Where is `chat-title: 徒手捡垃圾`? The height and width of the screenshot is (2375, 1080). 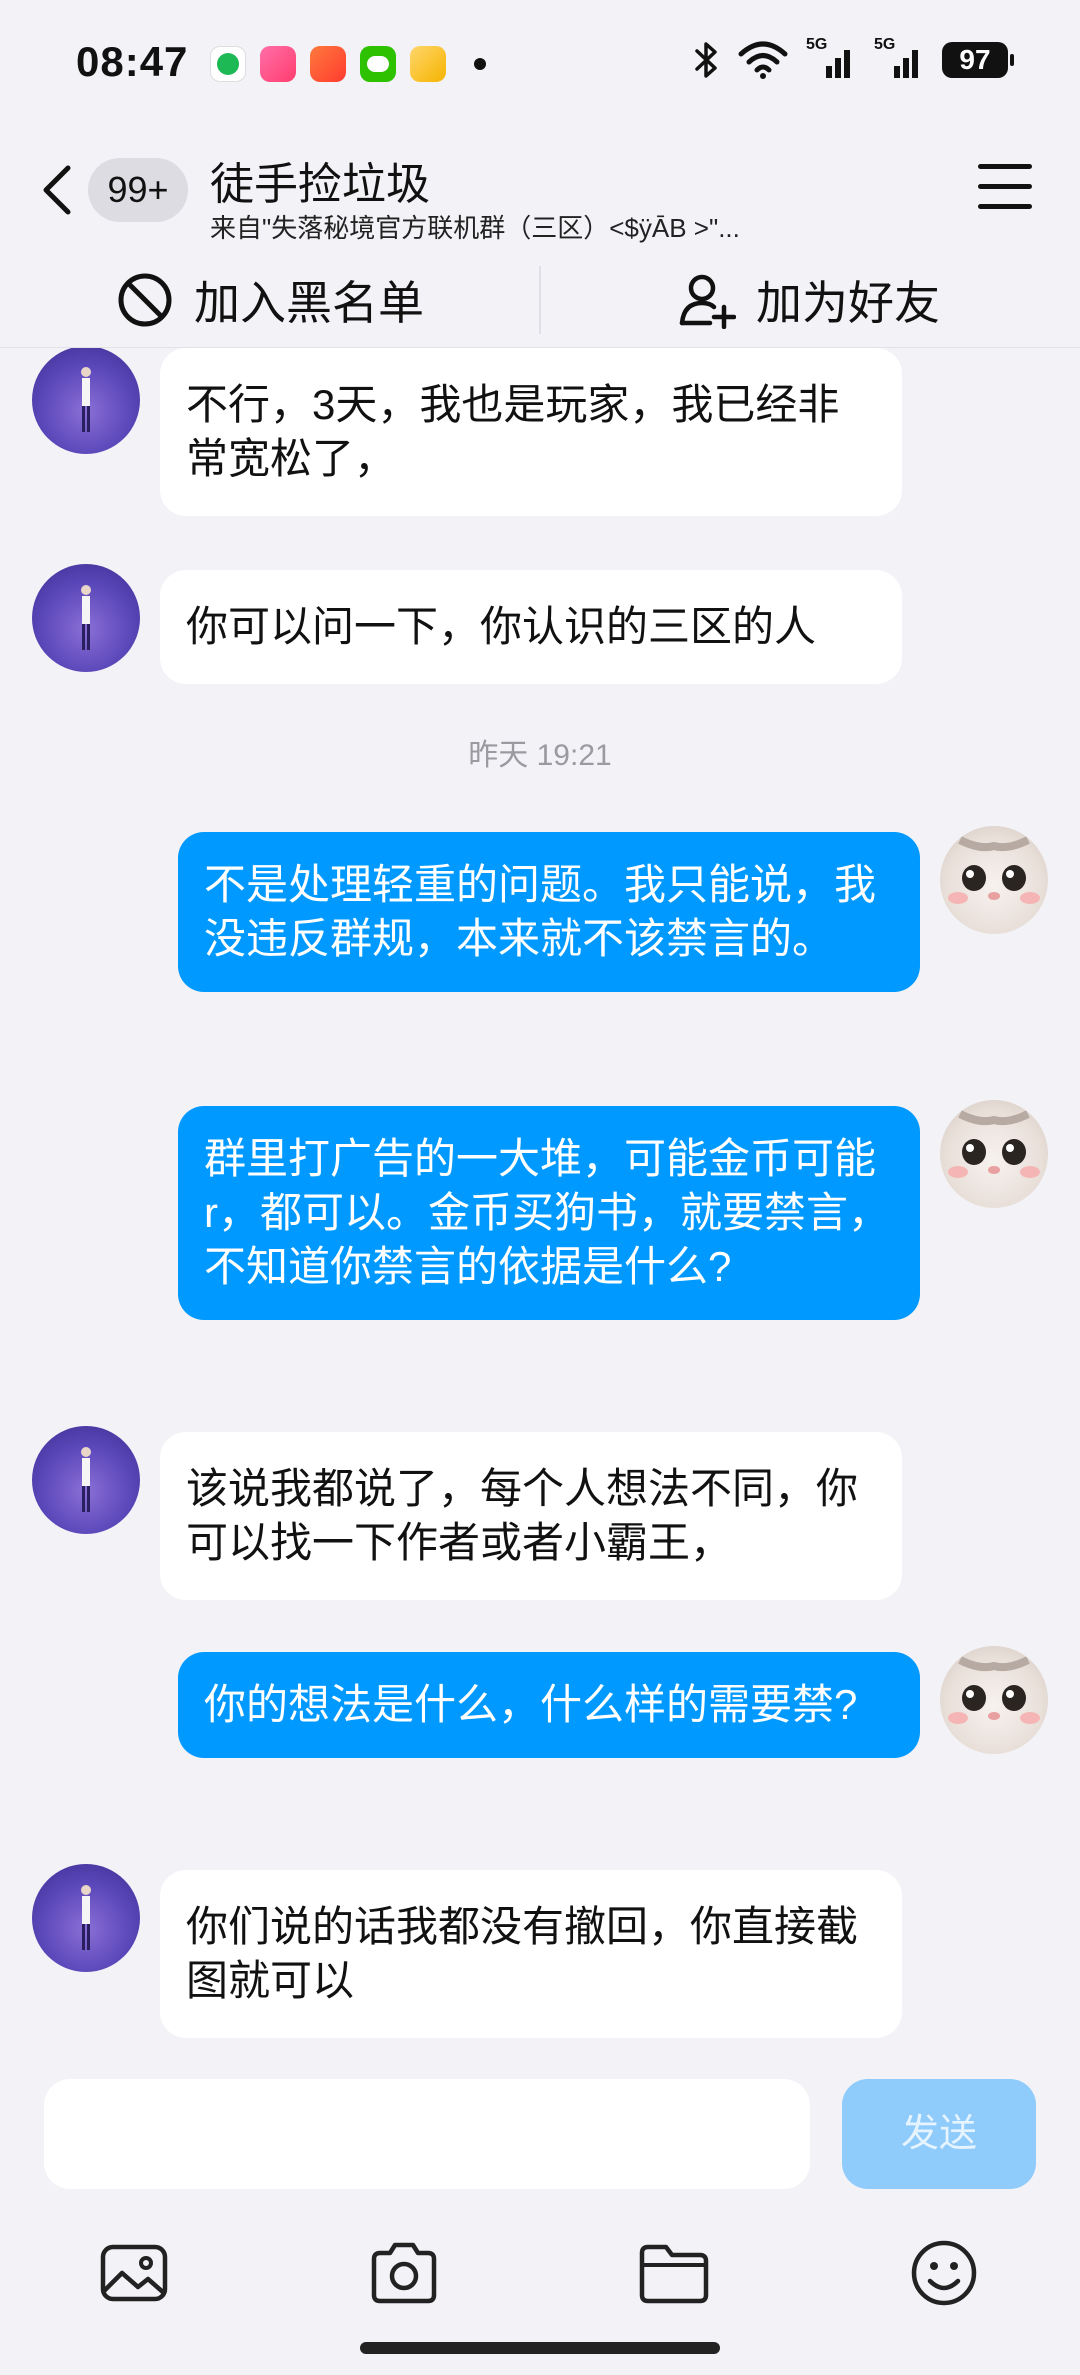 chat-title: 徒手捡垃圾 is located at coordinates (320, 180).